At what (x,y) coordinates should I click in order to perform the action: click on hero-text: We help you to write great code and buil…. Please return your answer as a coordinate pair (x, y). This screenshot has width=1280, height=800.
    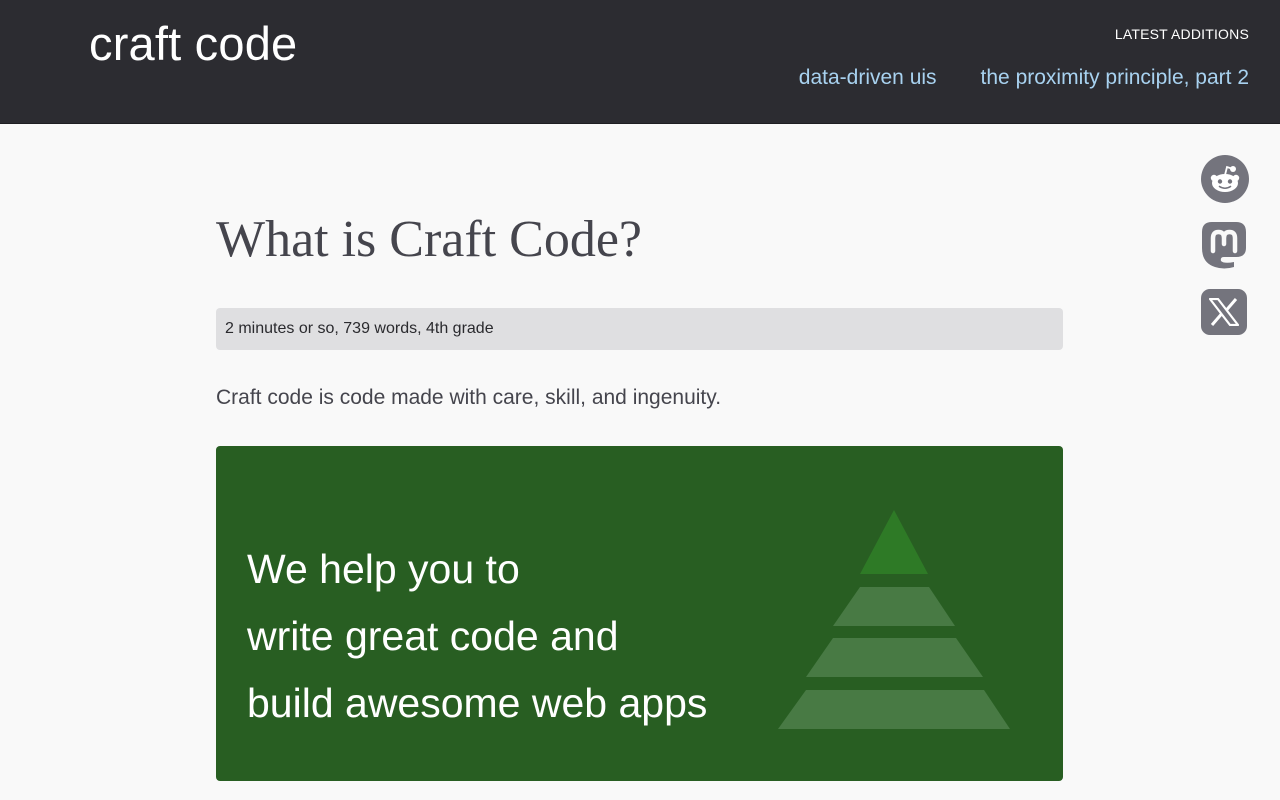
    Looking at the image, I should click on (477, 636).